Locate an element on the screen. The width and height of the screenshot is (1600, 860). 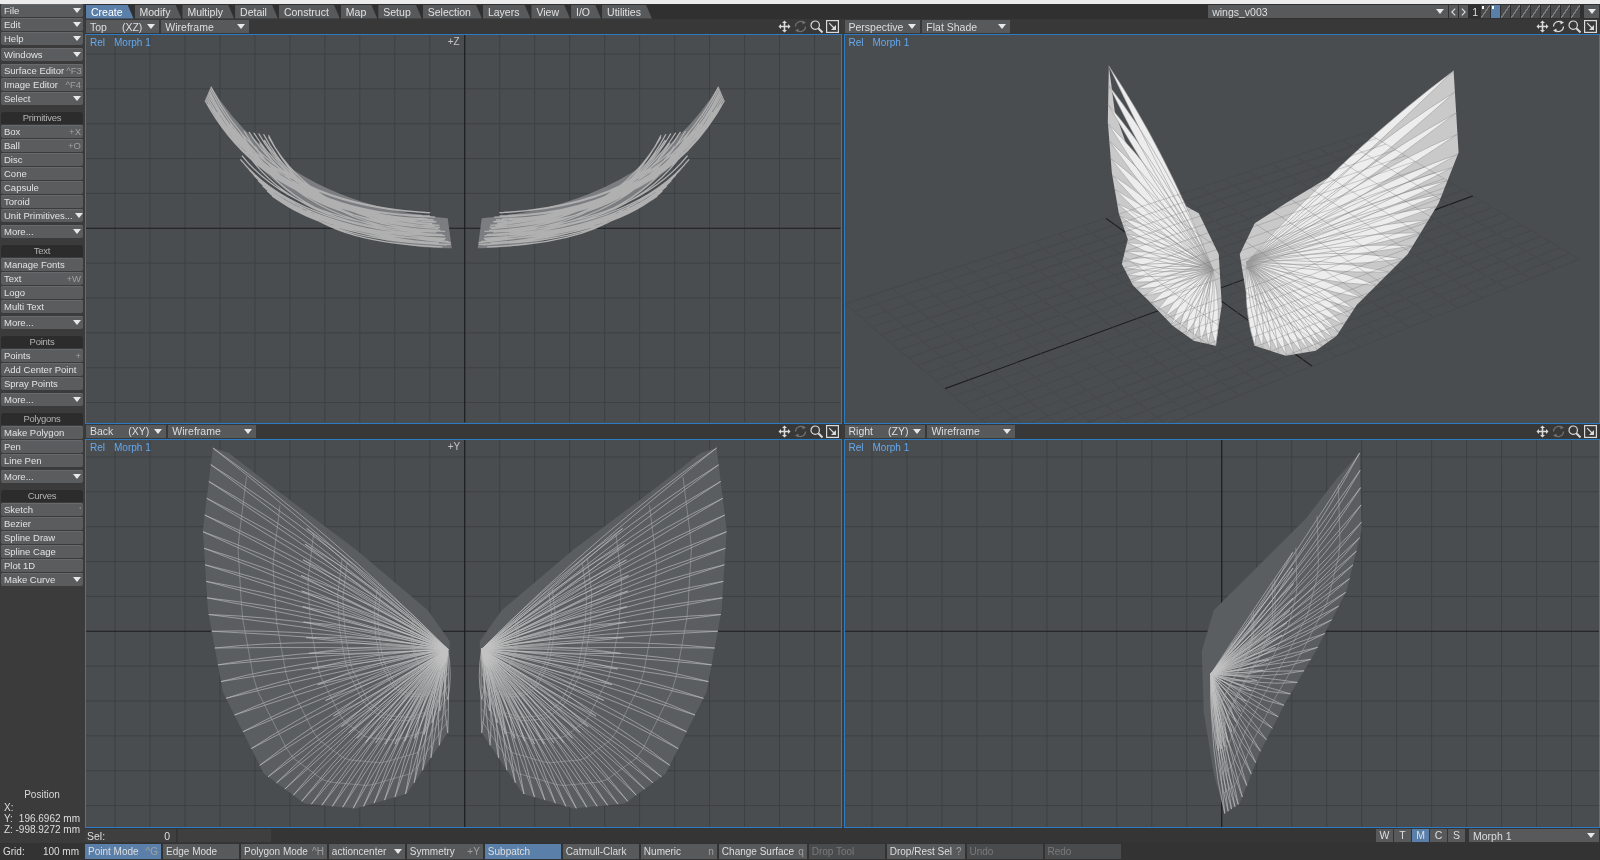
toolbar-button: Subpatch is located at coordinates (522, 851).